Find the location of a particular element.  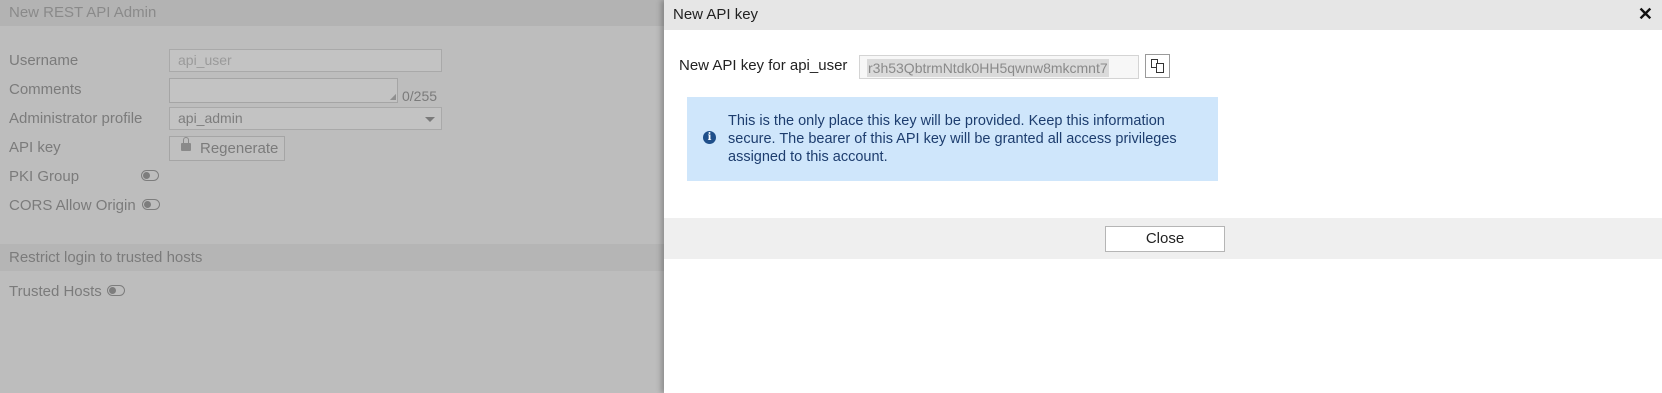

close-button: Close is located at coordinates (1165, 239).